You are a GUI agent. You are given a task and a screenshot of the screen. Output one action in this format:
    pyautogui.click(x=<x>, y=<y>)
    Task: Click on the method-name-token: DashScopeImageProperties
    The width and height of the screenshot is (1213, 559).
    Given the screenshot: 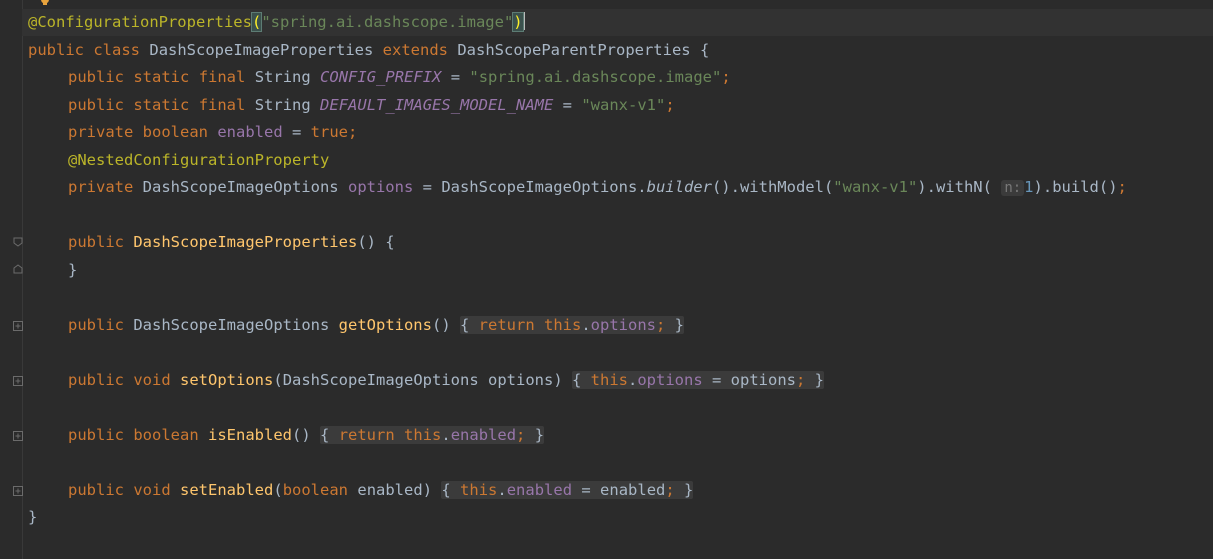 What is the action you would take?
    pyautogui.click(x=245, y=242)
    